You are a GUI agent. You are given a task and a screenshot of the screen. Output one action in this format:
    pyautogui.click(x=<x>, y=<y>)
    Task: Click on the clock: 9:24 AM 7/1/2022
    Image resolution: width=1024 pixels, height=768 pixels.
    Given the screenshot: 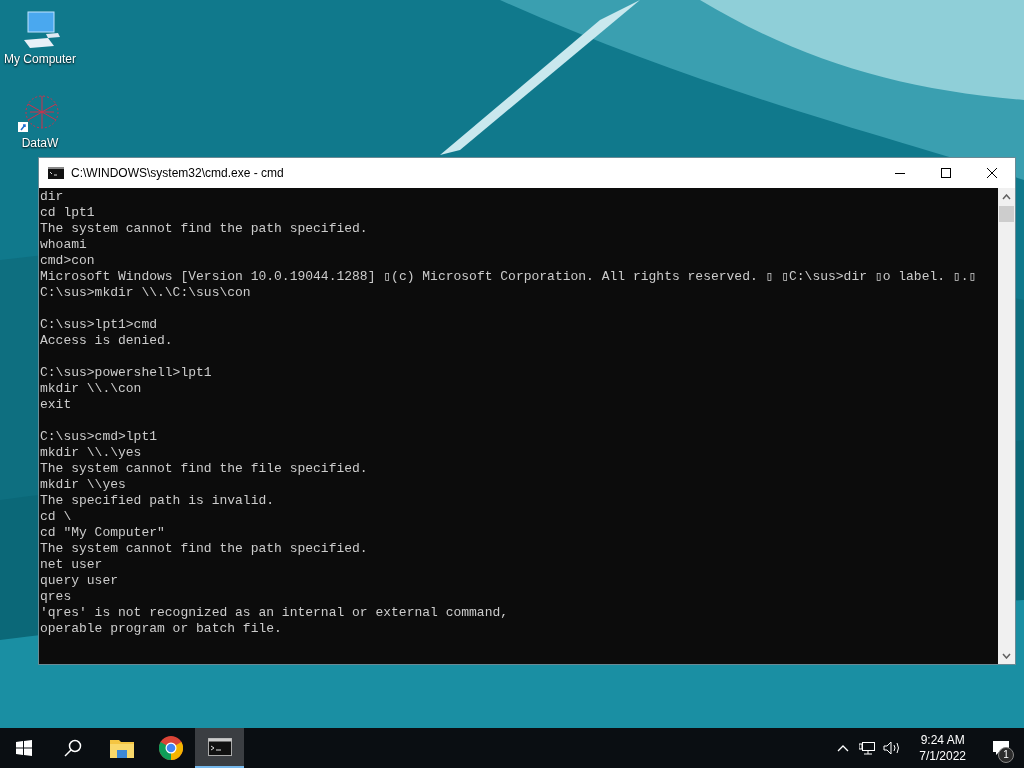 What is the action you would take?
    pyautogui.click(x=942, y=748)
    